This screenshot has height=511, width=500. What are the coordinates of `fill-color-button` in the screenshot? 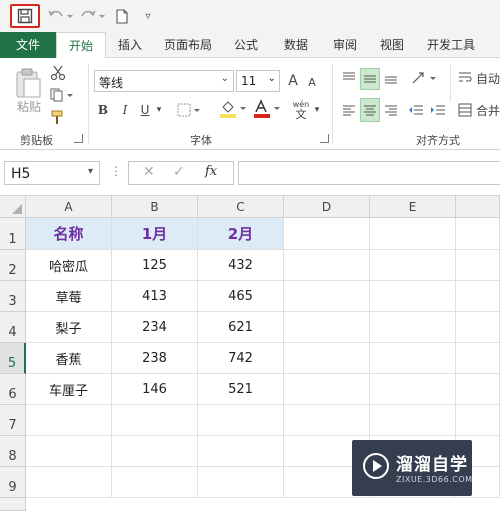 It's located at (233, 109).